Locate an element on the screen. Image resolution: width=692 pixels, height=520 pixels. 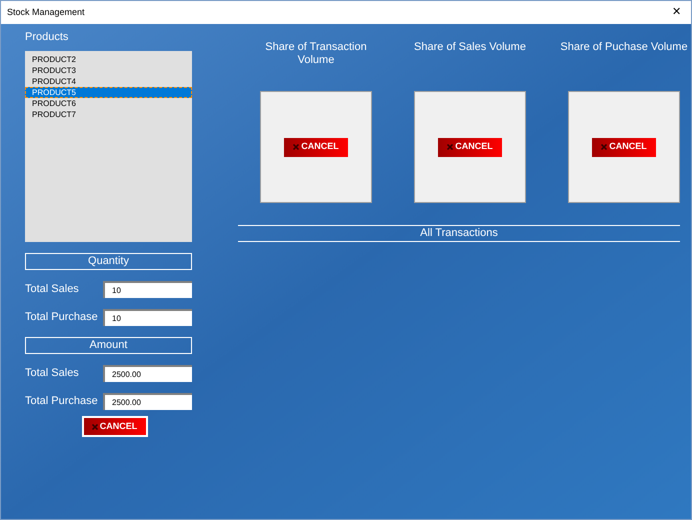
chart-title: Share of Puchase Volume is located at coordinates (624, 48).